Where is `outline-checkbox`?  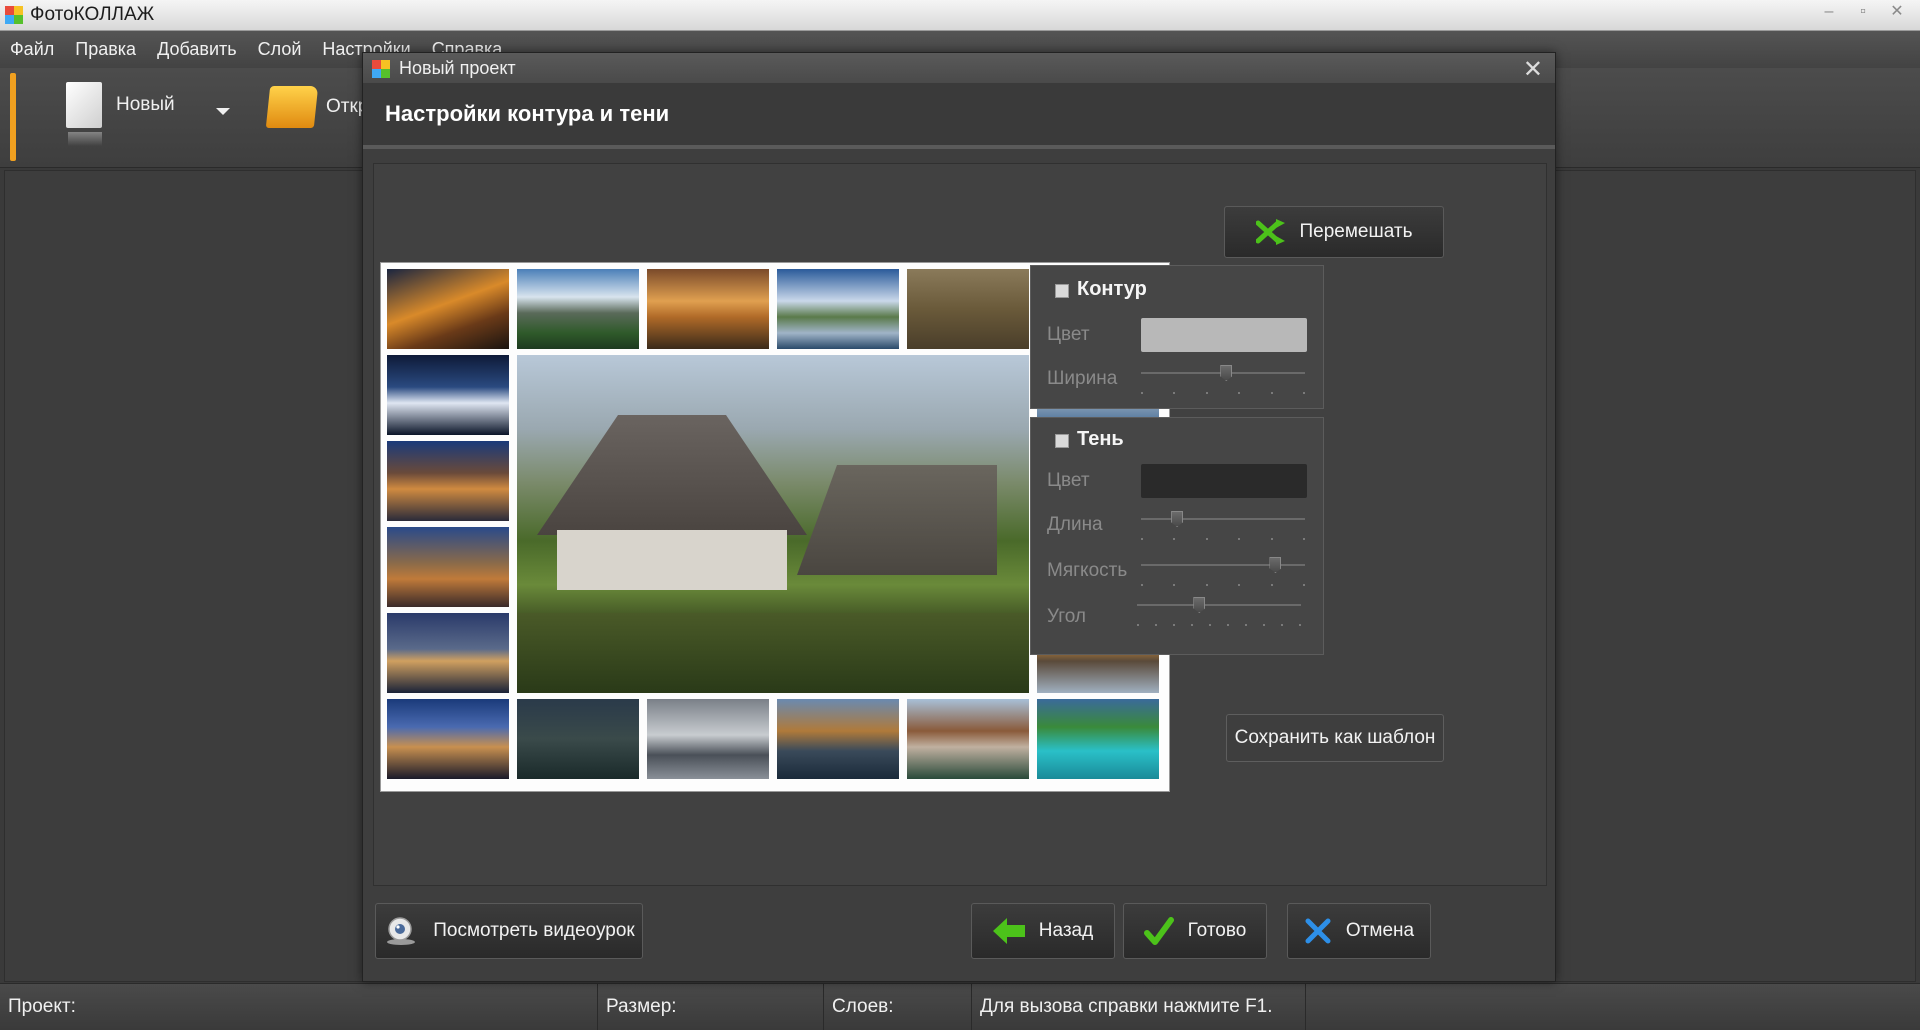
outline-checkbox is located at coordinates (1062, 291).